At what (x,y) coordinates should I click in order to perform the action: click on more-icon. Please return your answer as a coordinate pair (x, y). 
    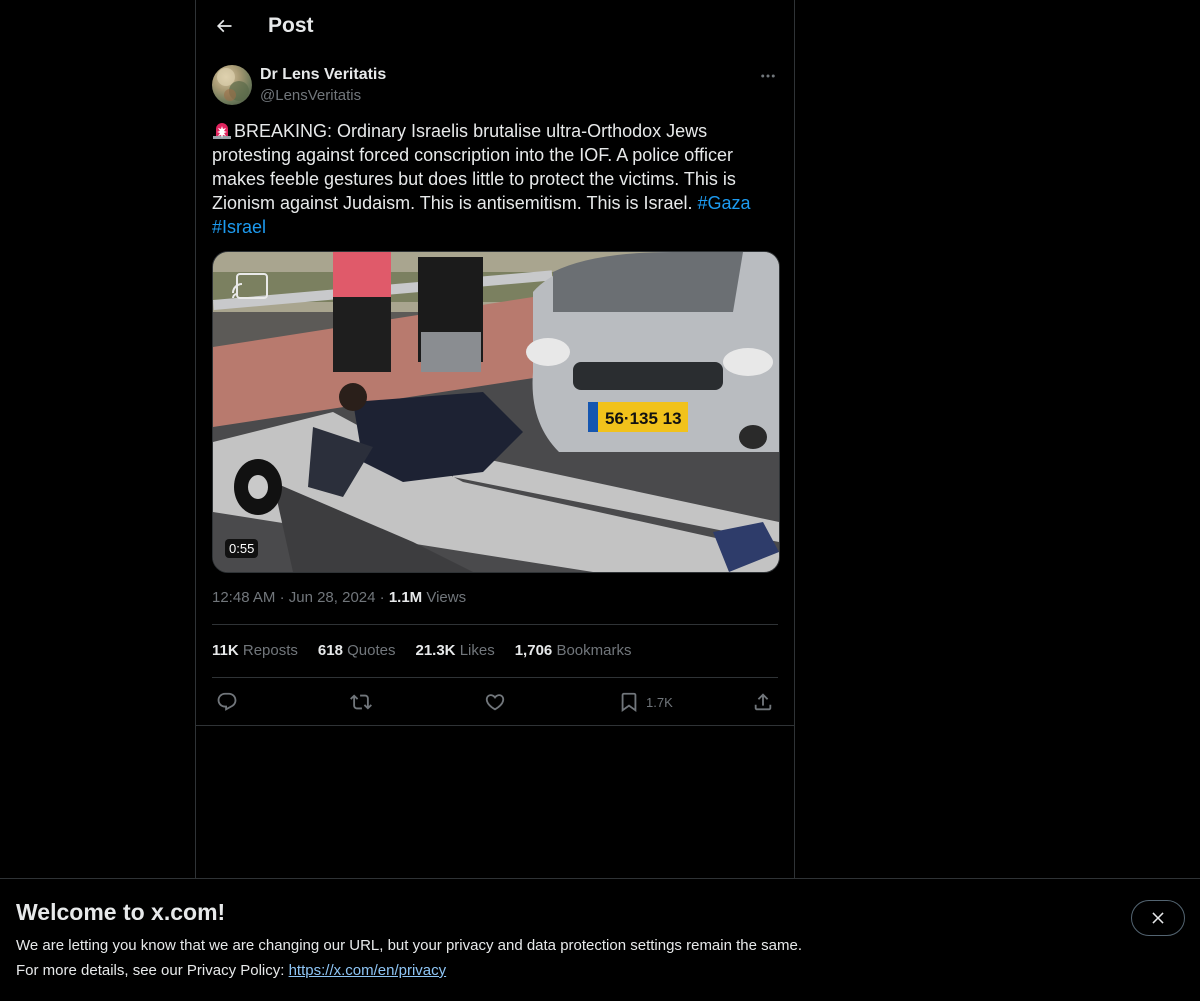
    Looking at the image, I should click on (768, 76).